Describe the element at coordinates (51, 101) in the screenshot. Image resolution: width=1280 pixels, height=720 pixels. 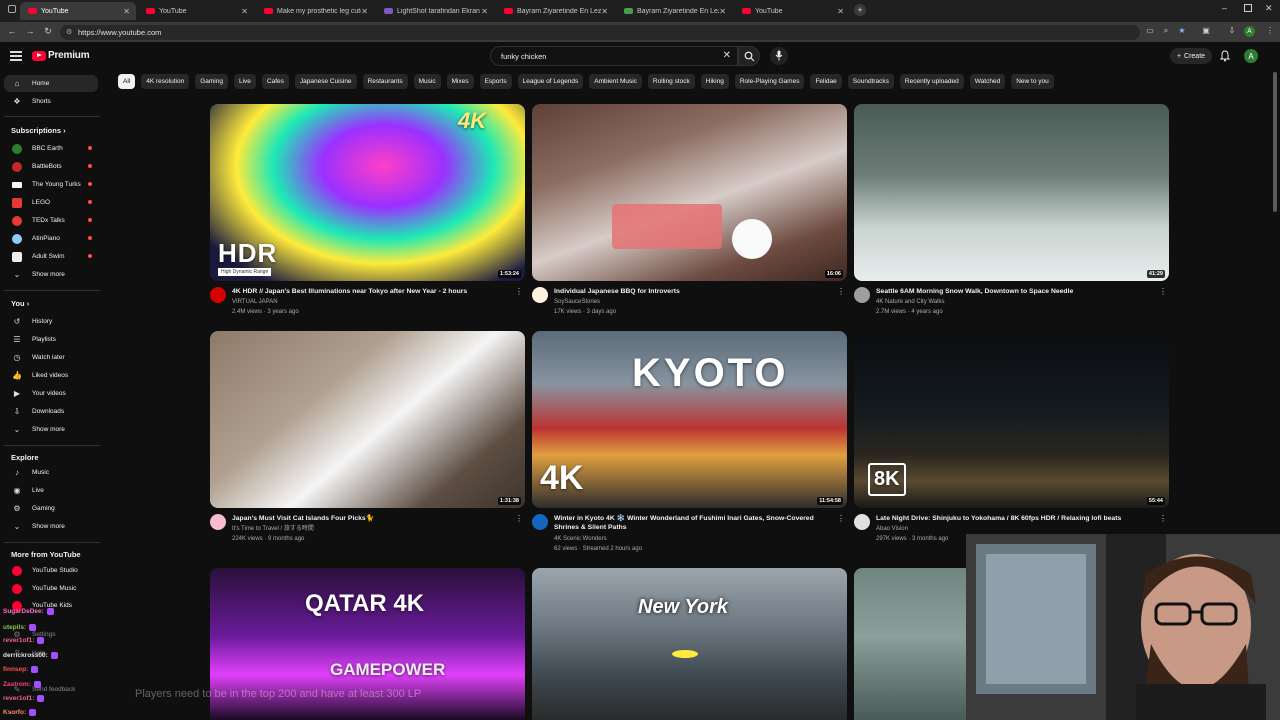
I see `sidebar-item-shorts: ❖ Shorts` at that location.